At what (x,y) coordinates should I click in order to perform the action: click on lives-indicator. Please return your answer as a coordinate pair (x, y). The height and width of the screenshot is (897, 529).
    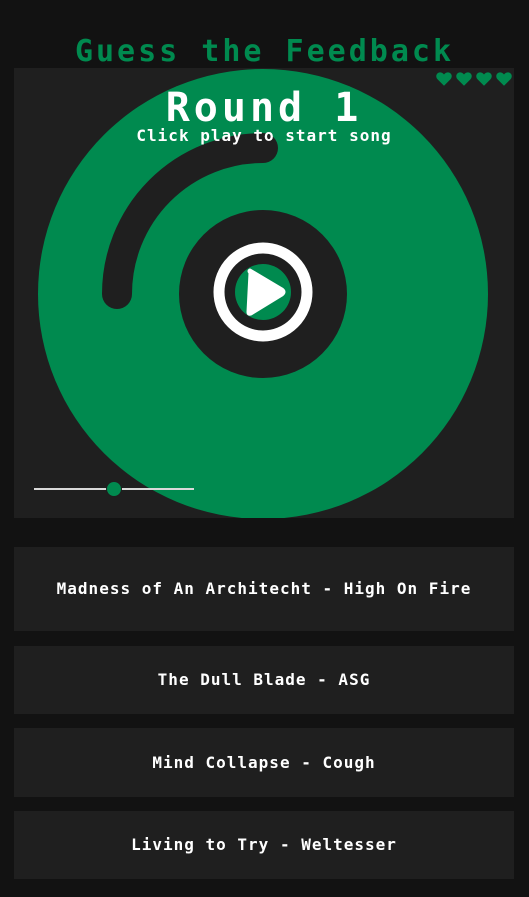
    Looking at the image, I should click on (474, 79).